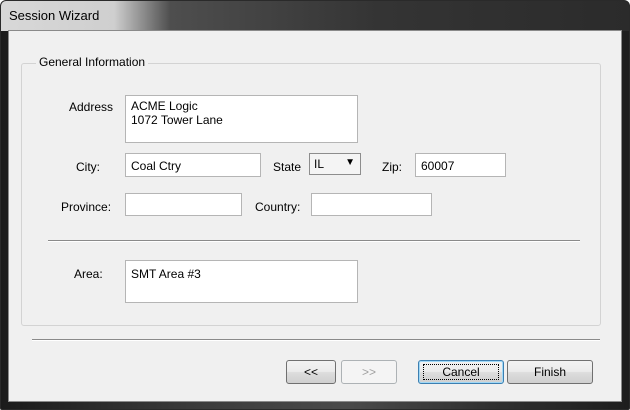 This screenshot has height=410, width=630. What do you see at coordinates (86, 207) in the screenshot?
I see `province-label: Province:` at bounding box center [86, 207].